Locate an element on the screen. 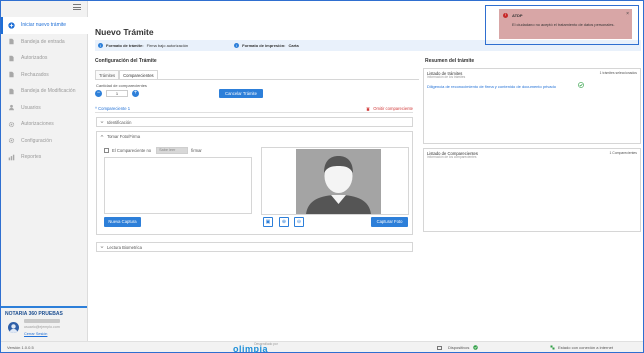 The height and width of the screenshot is (353, 644). notary-name: NOTARIA 360 PRUEBAS is located at coordinates (34, 314).